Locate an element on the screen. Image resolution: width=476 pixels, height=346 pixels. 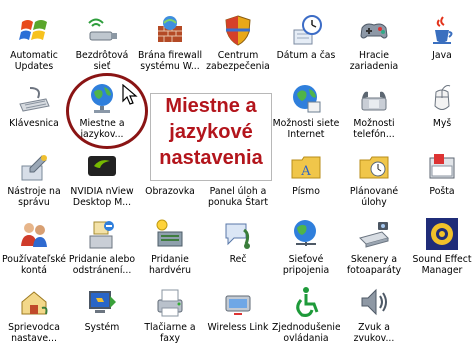
callout-line-1: Miestne a is located at coordinates (211, 106).